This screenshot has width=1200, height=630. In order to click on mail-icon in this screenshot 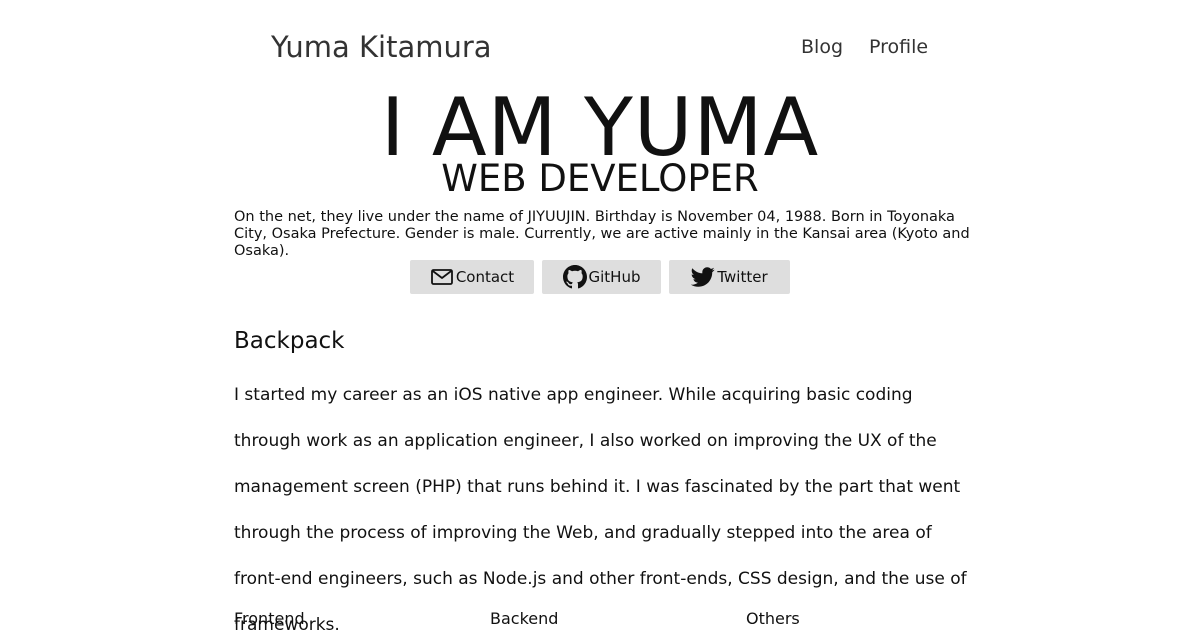, I will do `click(442, 277)`.